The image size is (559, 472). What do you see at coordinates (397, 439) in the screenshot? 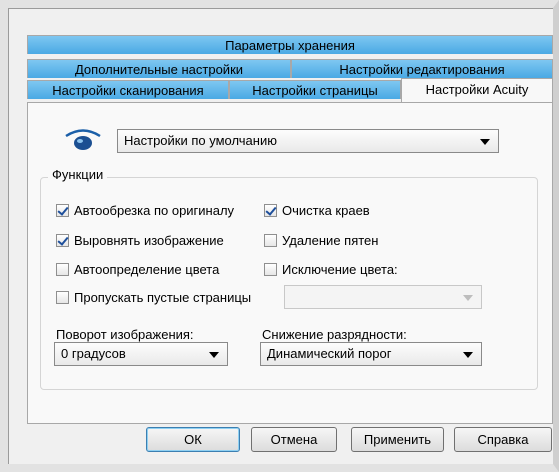
I see `apply-button: Применить` at bounding box center [397, 439].